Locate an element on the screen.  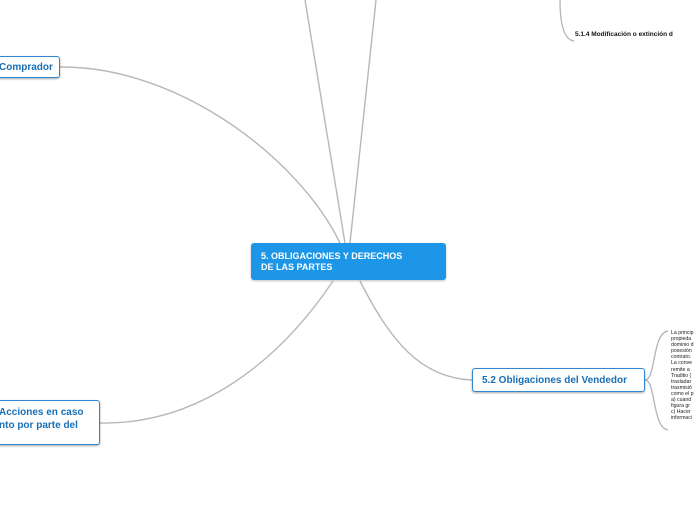
topic-acciones-line1: Acciones en caso is located at coordinates (42, 412).